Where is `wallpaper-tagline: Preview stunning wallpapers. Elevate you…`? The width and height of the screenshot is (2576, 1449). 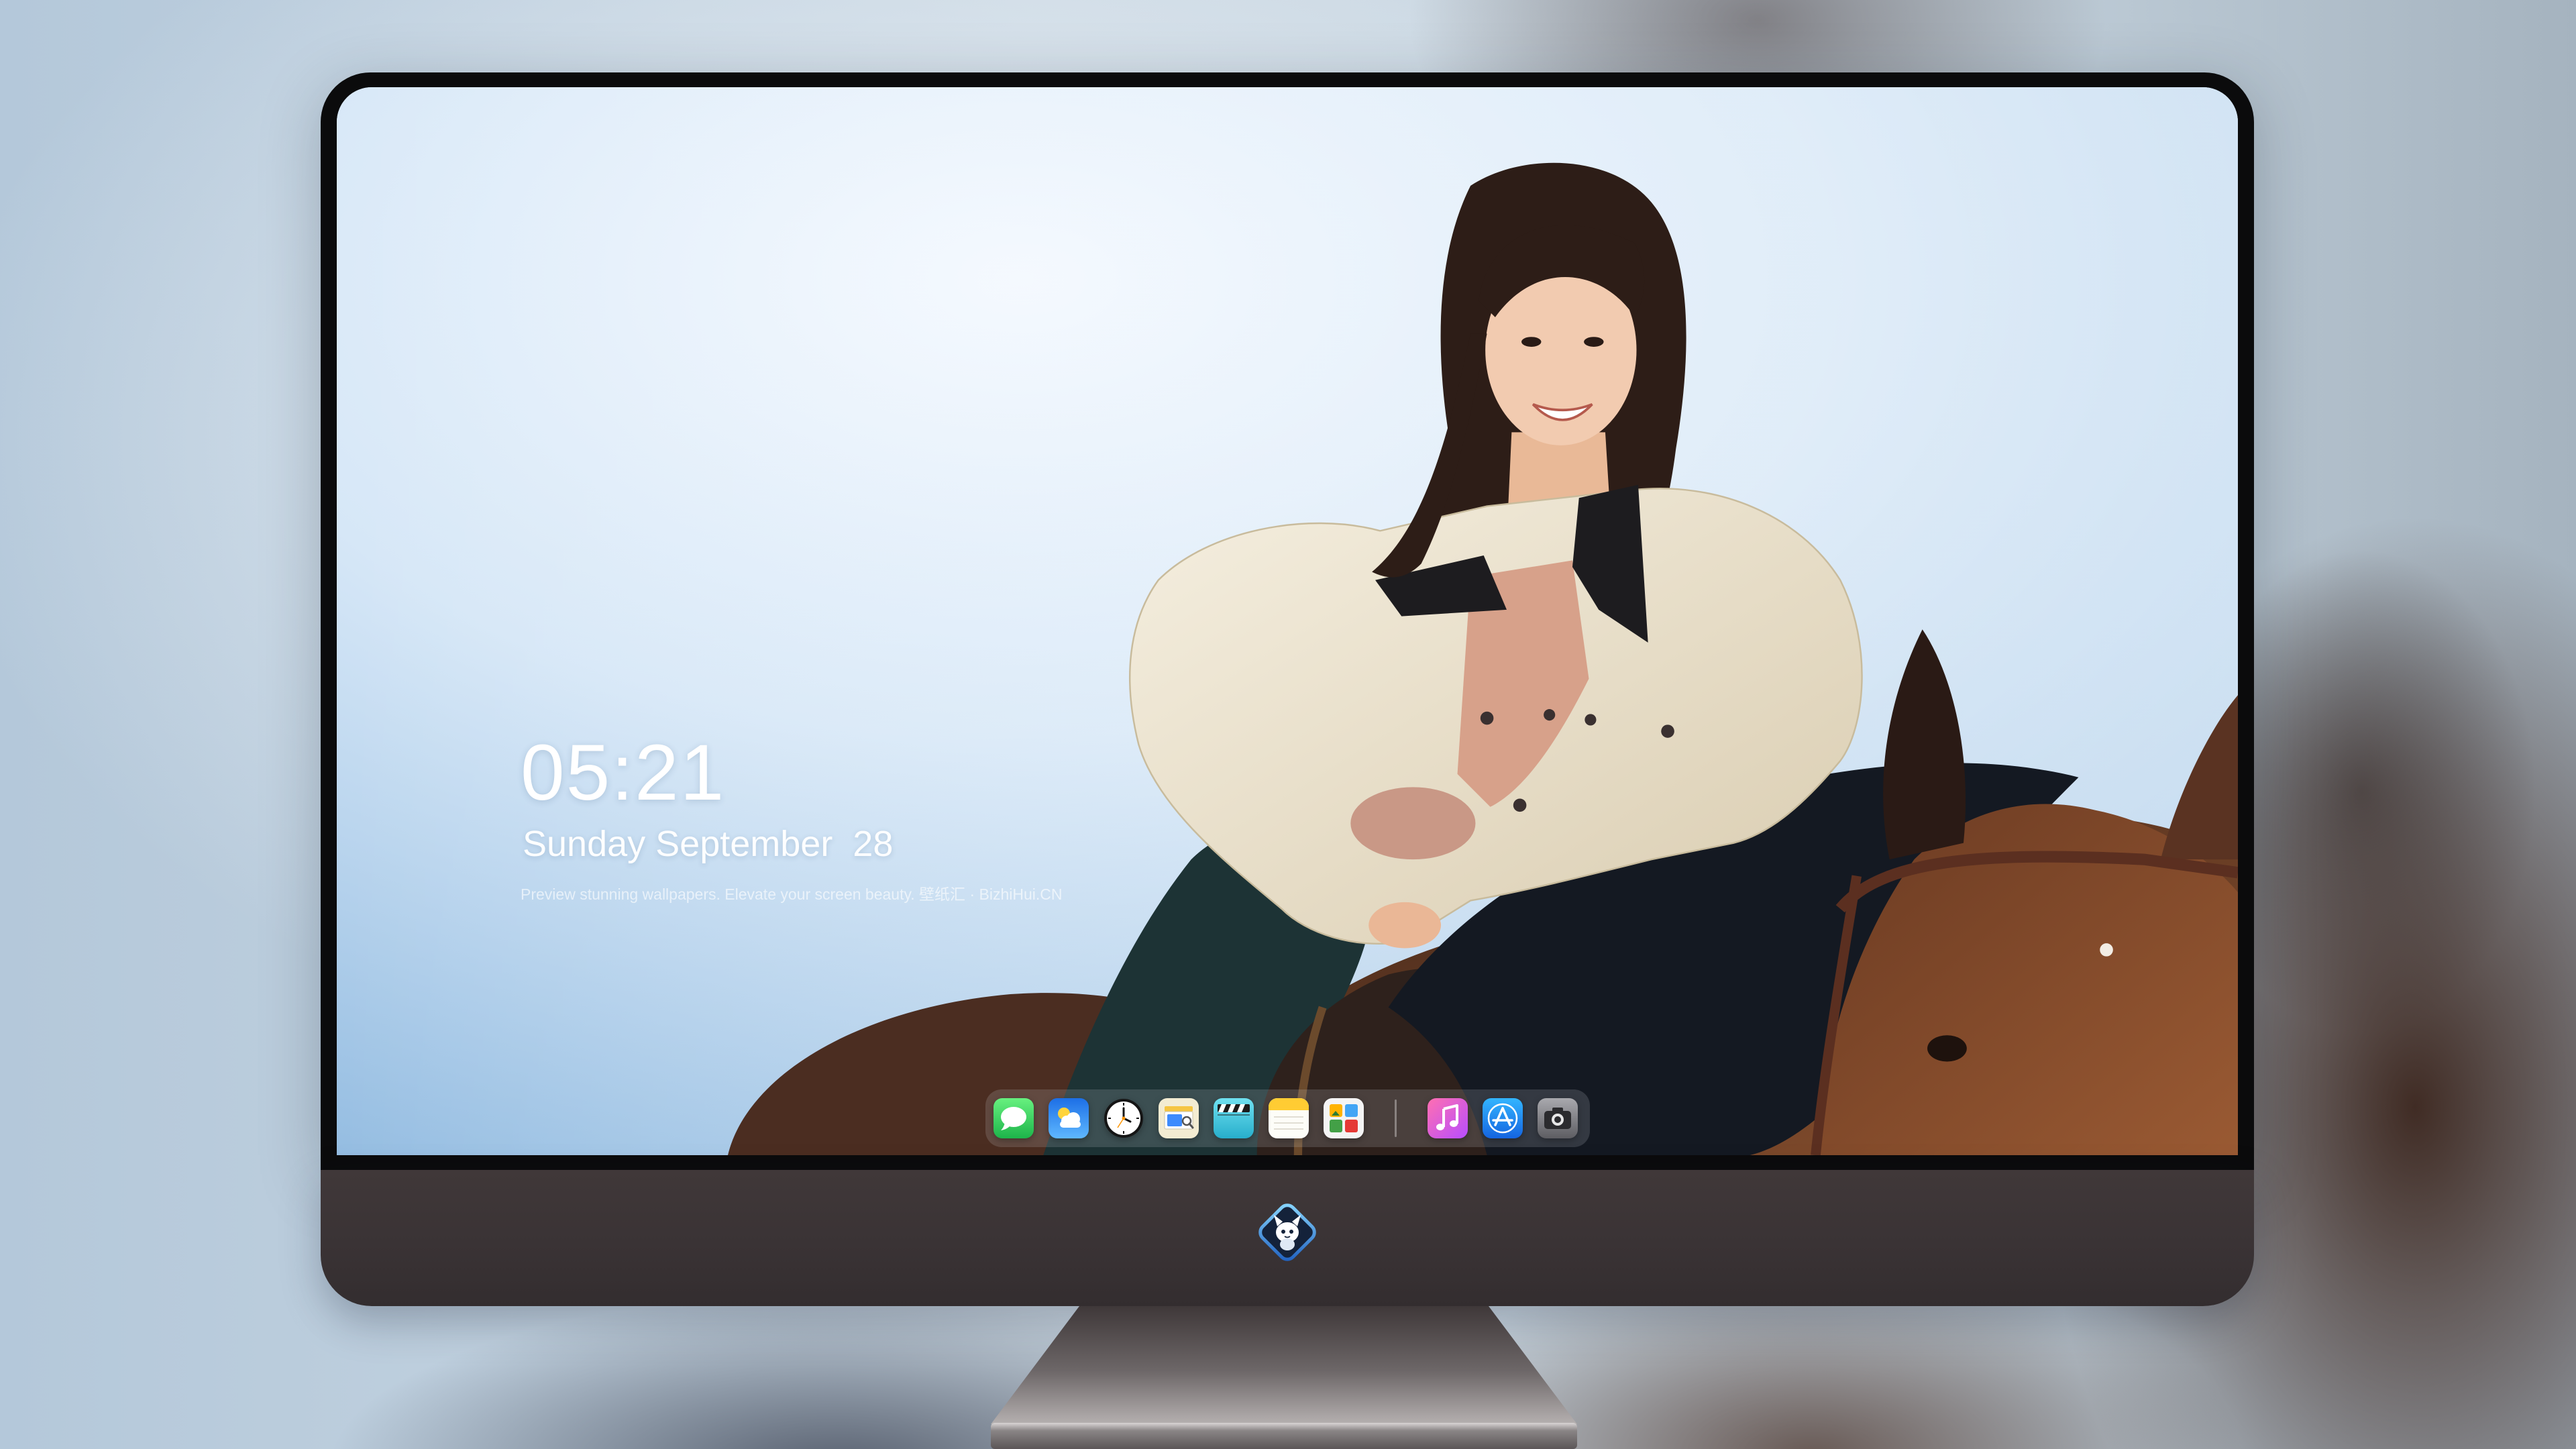
wallpaper-tagline: Preview stunning wallpapers. Elevate you… is located at coordinates (792, 894).